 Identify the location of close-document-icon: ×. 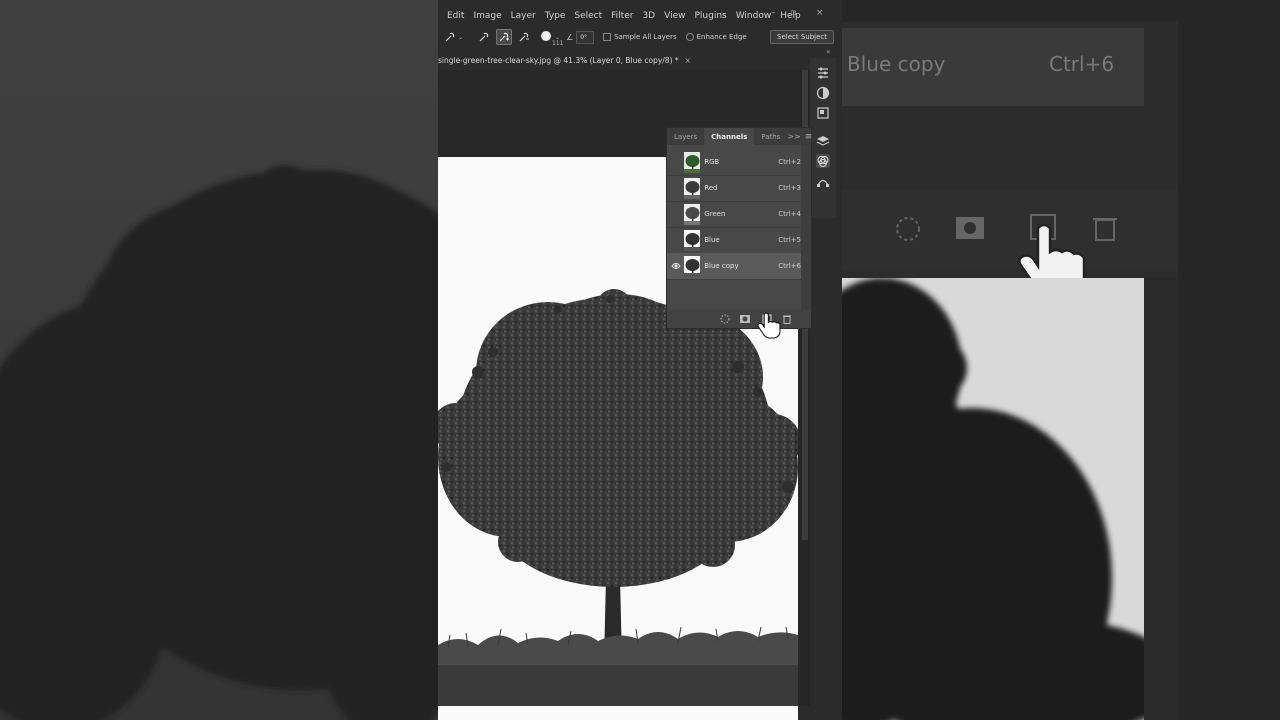
(688, 60).